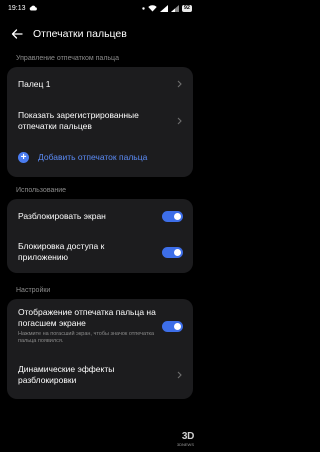 This screenshot has height=452, width=320. I want to click on battery-icon: 92, so click(186, 8).